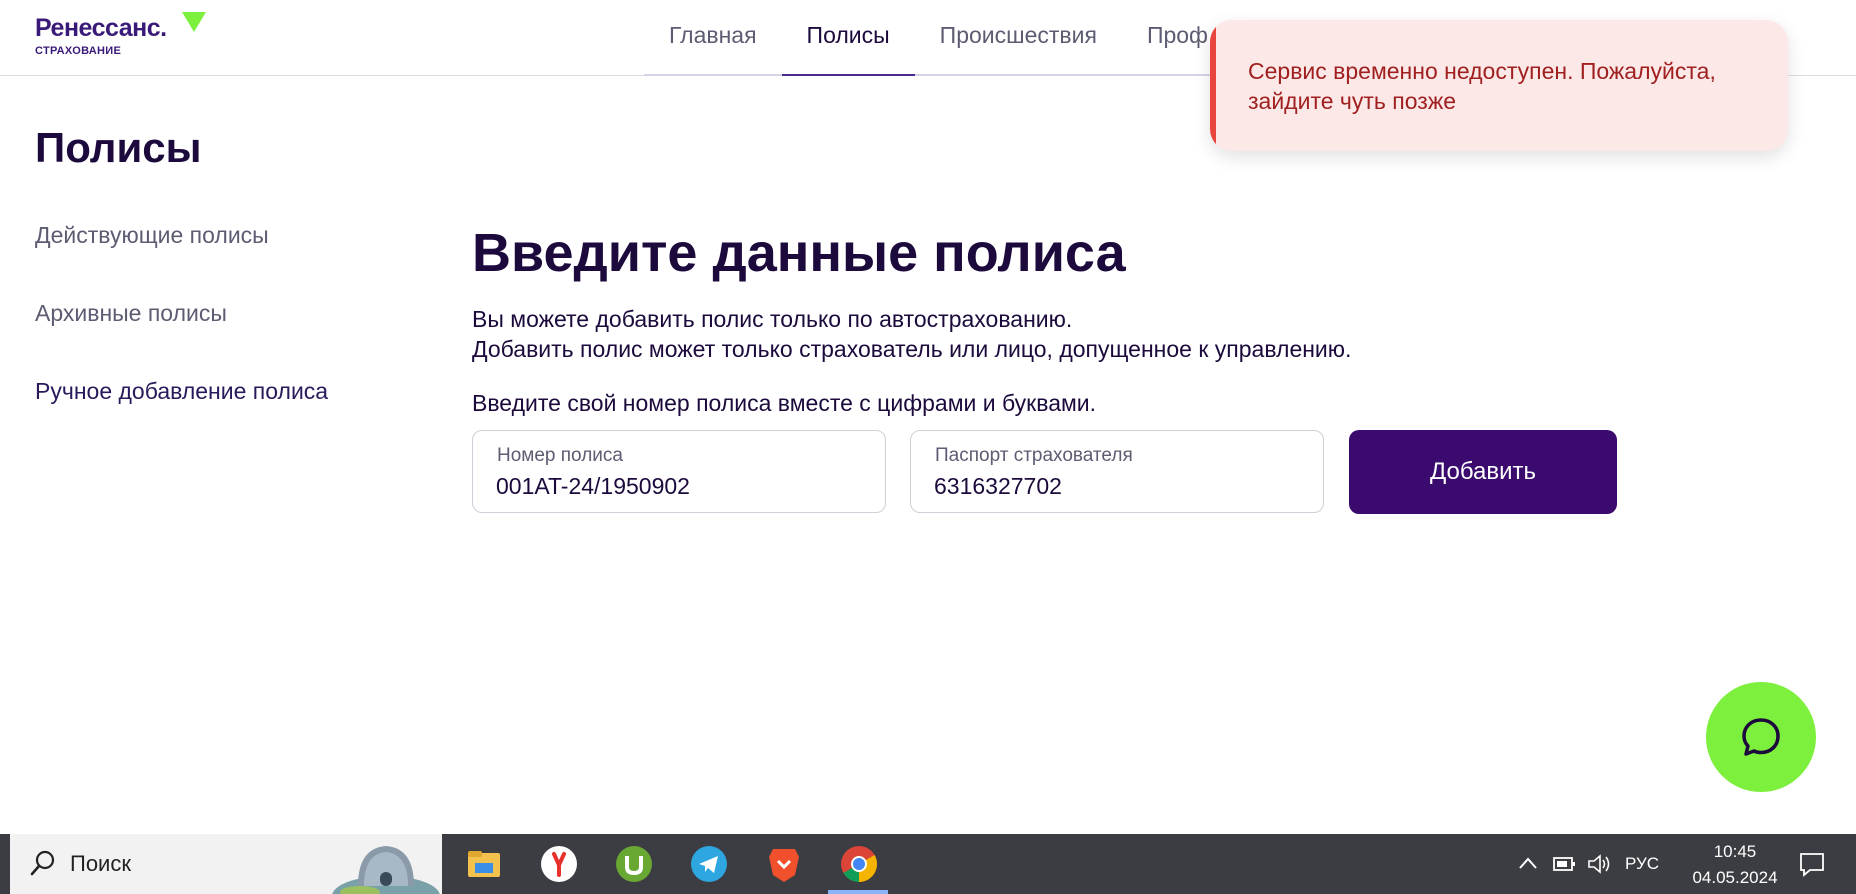  What do you see at coordinates (784, 864) in the screenshot?
I see `brave-icon` at bounding box center [784, 864].